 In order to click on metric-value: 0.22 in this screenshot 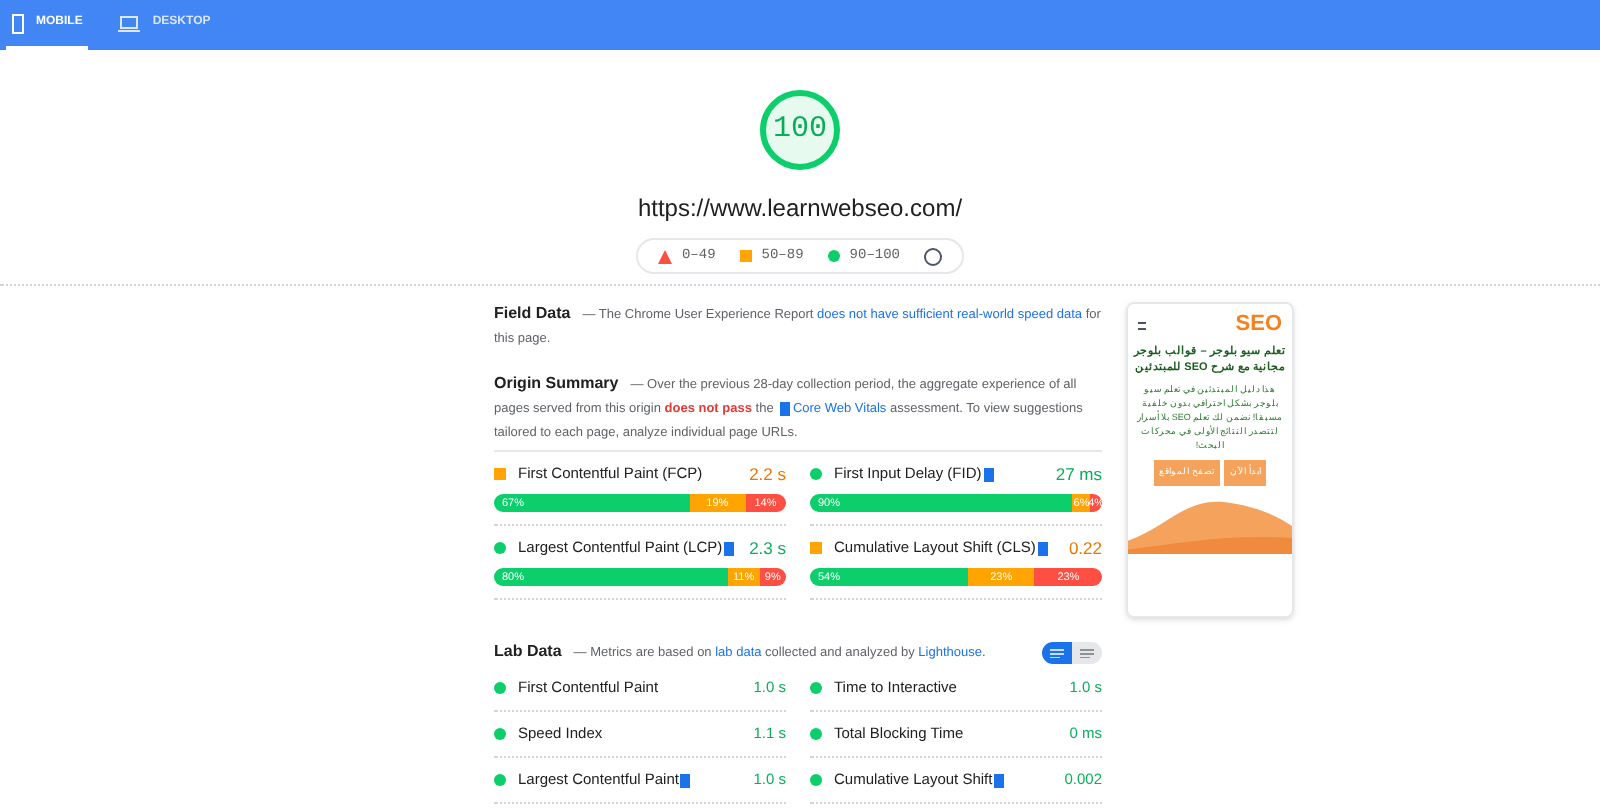, I will do `click(1085, 548)`.